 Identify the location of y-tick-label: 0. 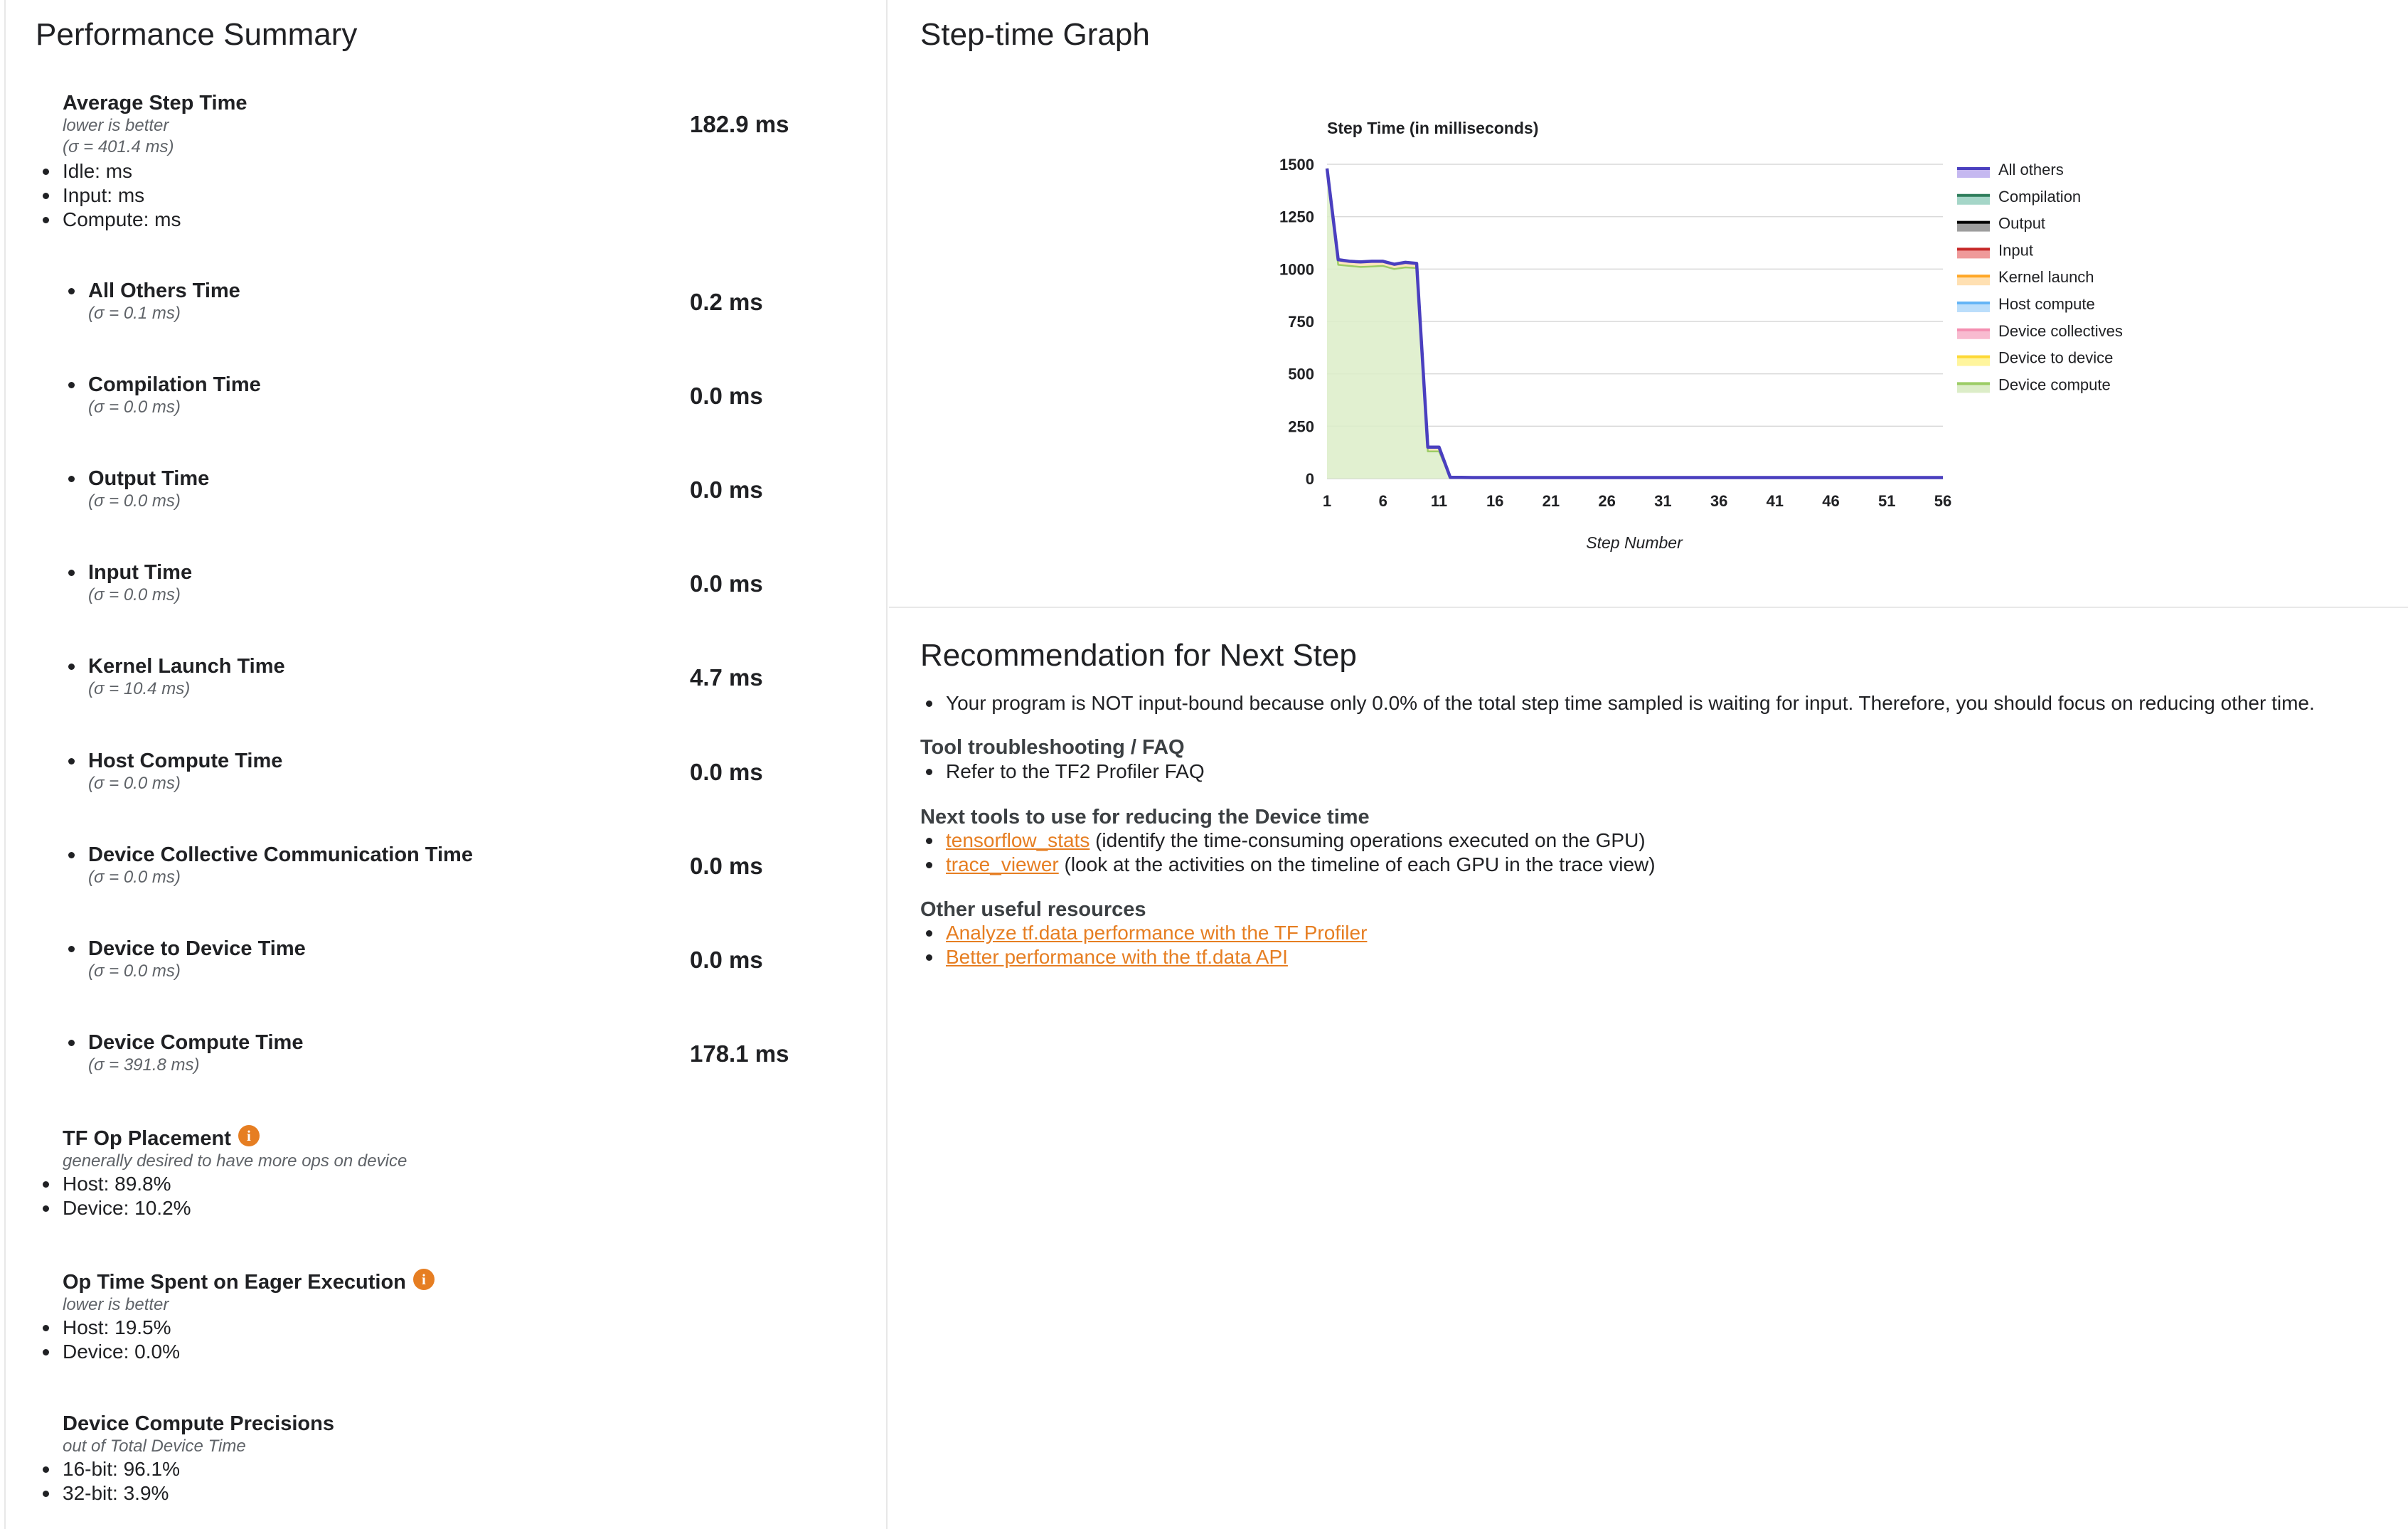
(1310, 479).